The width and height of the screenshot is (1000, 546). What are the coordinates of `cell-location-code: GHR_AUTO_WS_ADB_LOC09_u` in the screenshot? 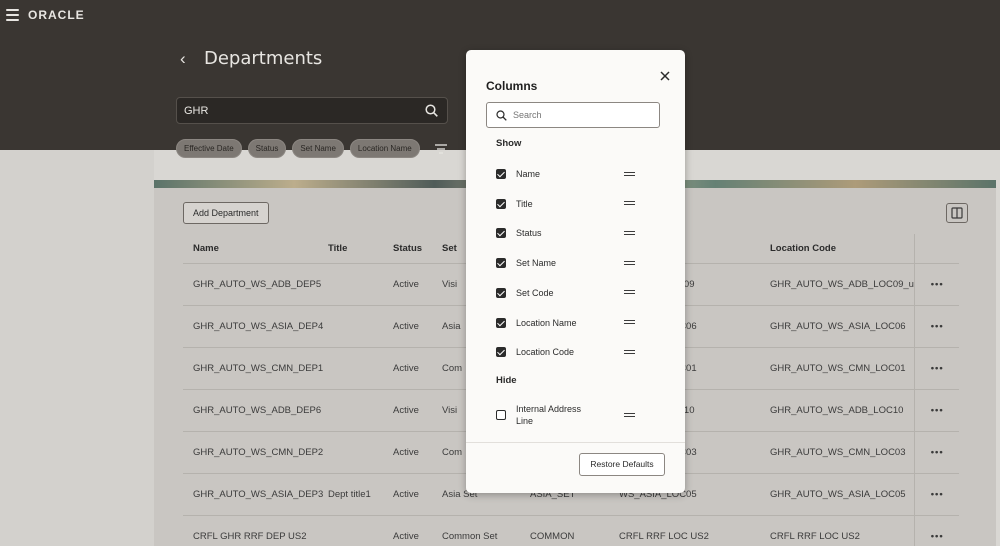 It's located at (842, 283).